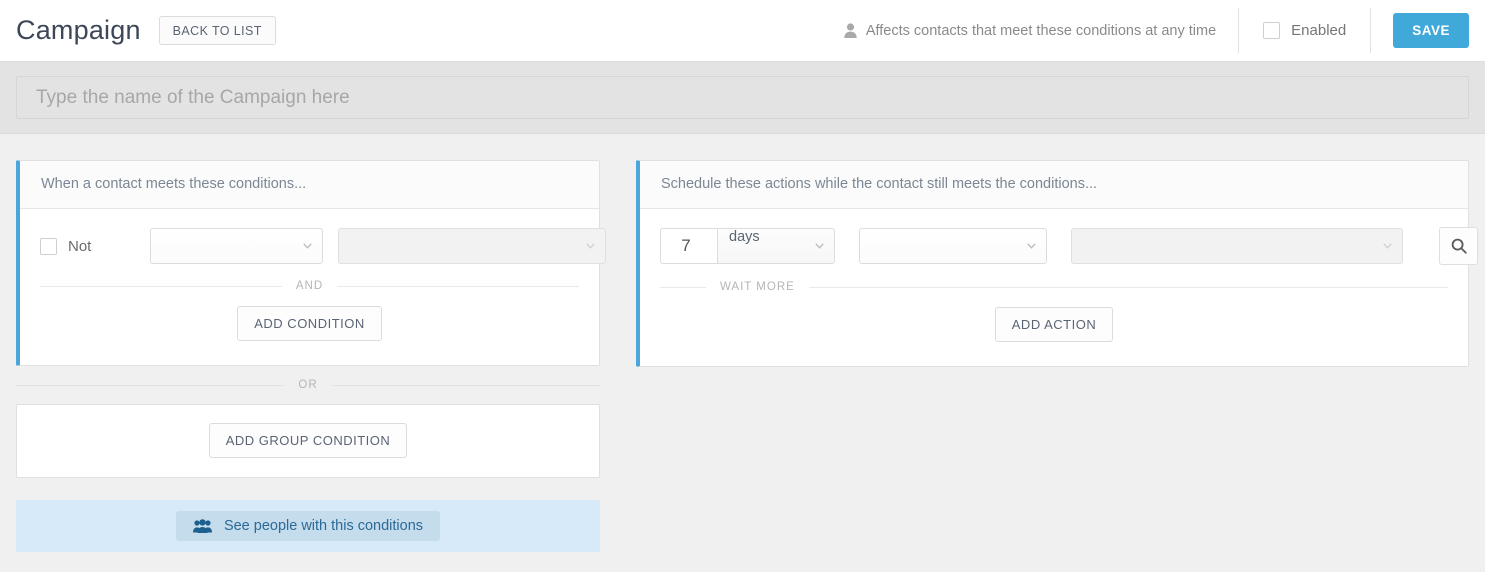 Image resolution: width=1485 pixels, height=572 pixels. I want to click on add-group-condition-button: ADD GROUP CONDITION, so click(308, 440).